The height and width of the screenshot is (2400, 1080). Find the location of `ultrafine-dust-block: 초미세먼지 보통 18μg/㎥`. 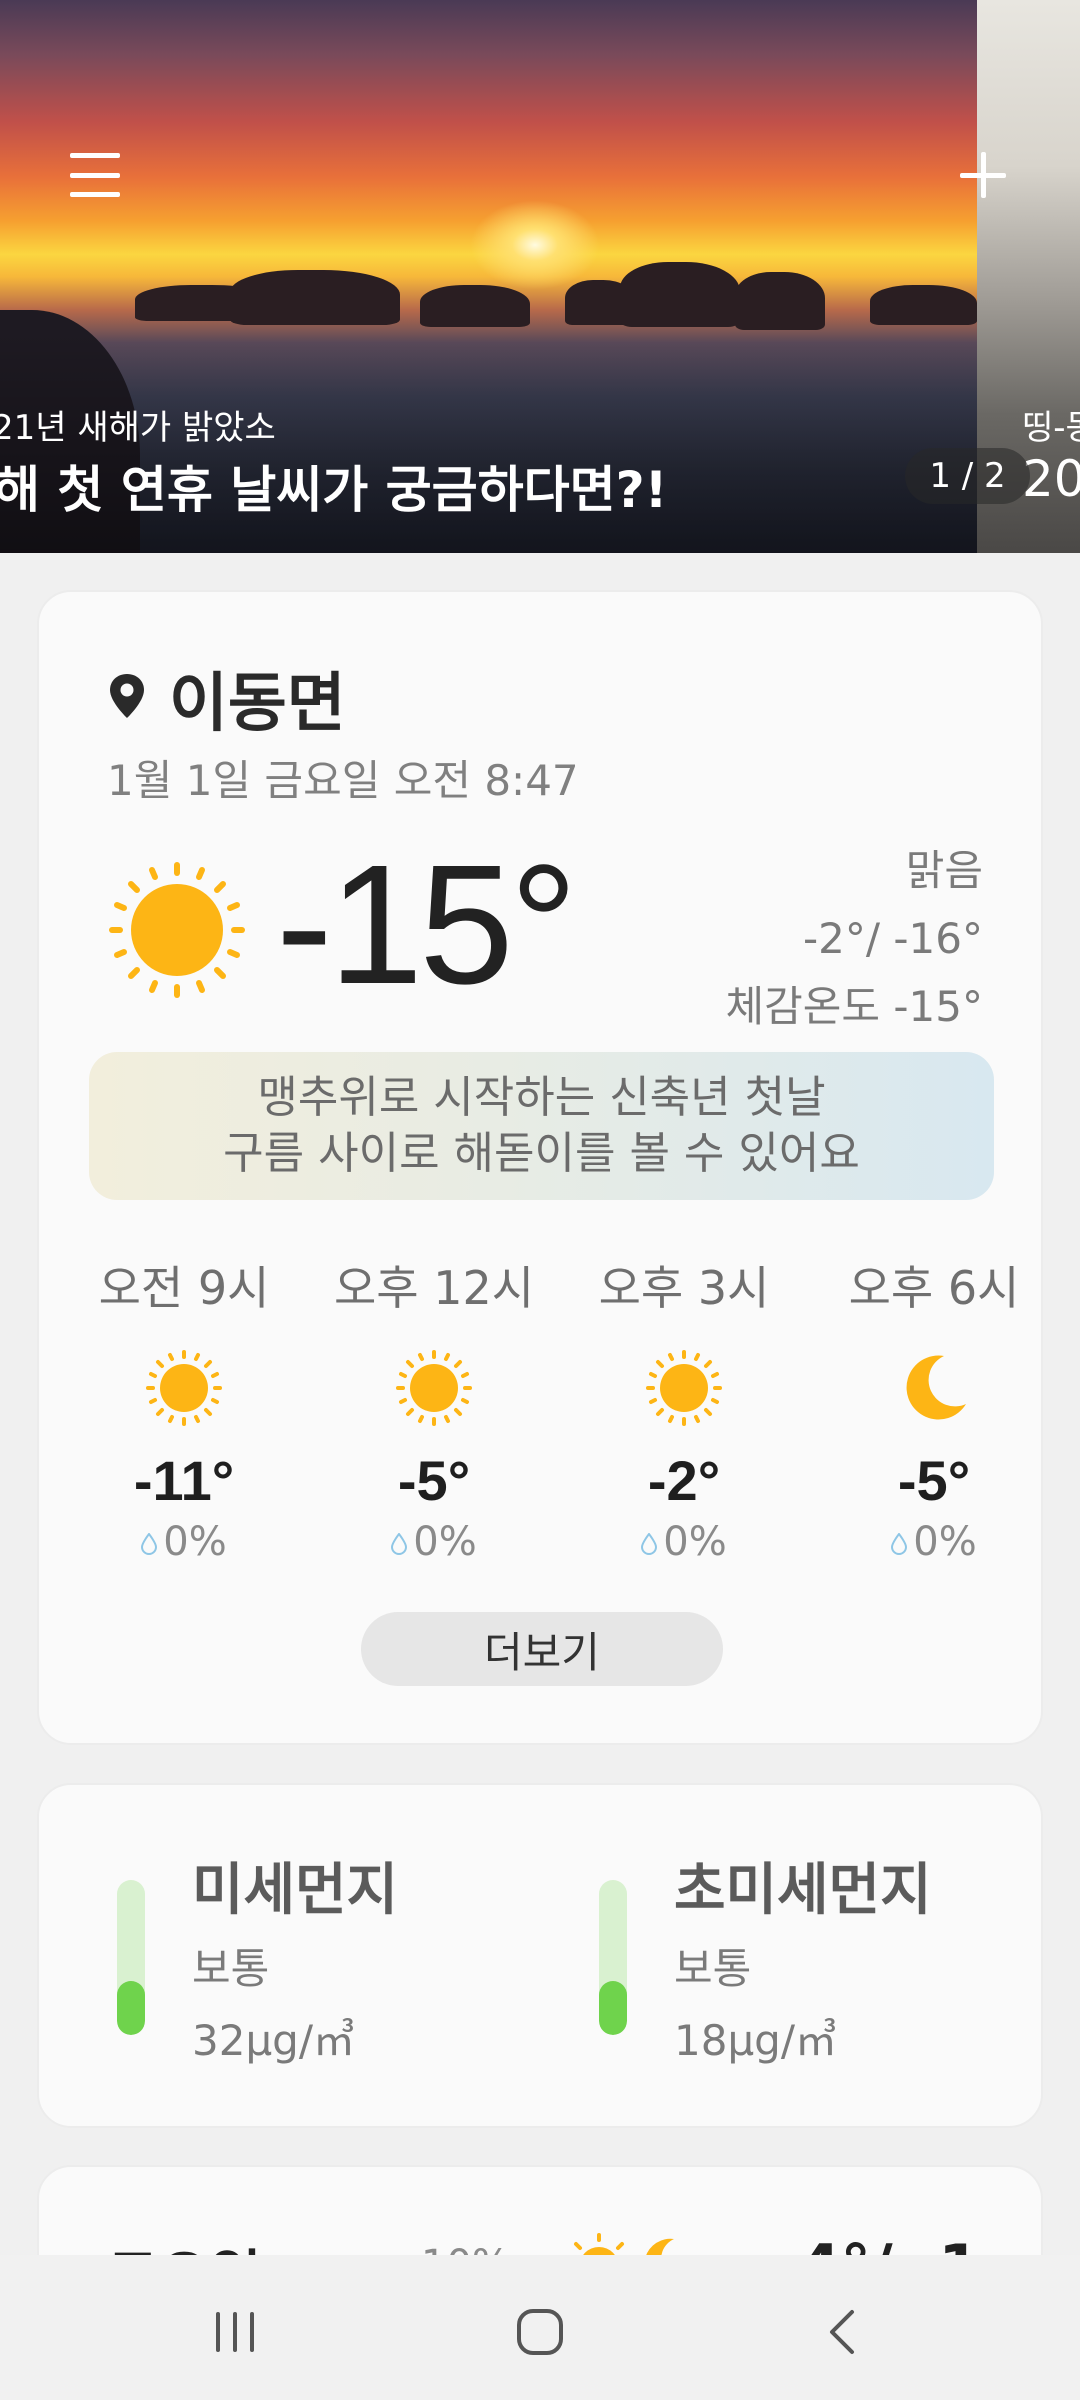

ultrafine-dust-block: 초미세먼지 보통 18μg/㎥ is located at coordinates (839, 1957).